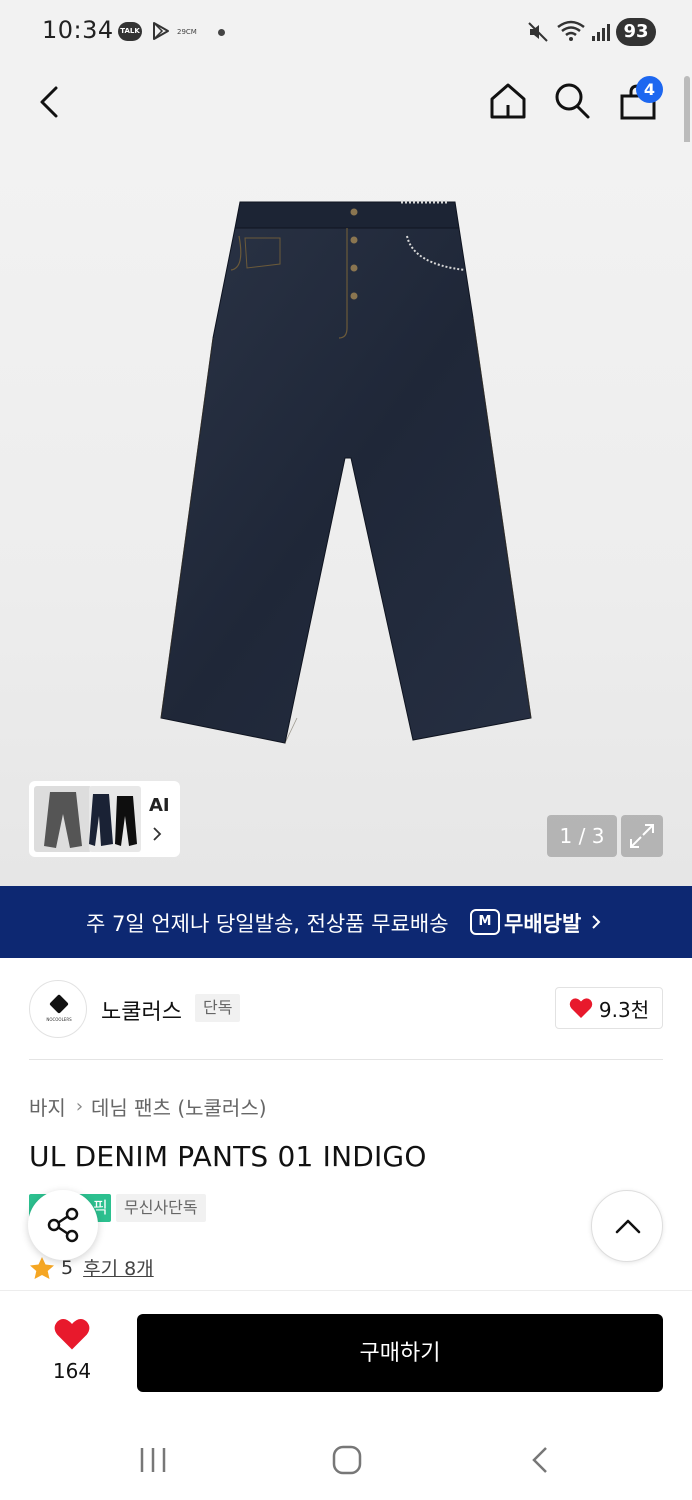 The height and width of the screenshot is (1500, 692). What do you see at coordinates (159, 805) in the screenshot?
I see `ai-label: AI` at bounding box center [159, 805].